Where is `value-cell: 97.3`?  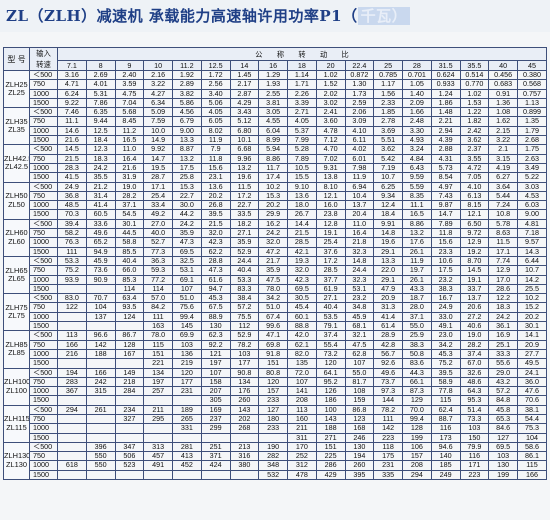
value-cell: 97.3 is located at coordinates (388, 391).